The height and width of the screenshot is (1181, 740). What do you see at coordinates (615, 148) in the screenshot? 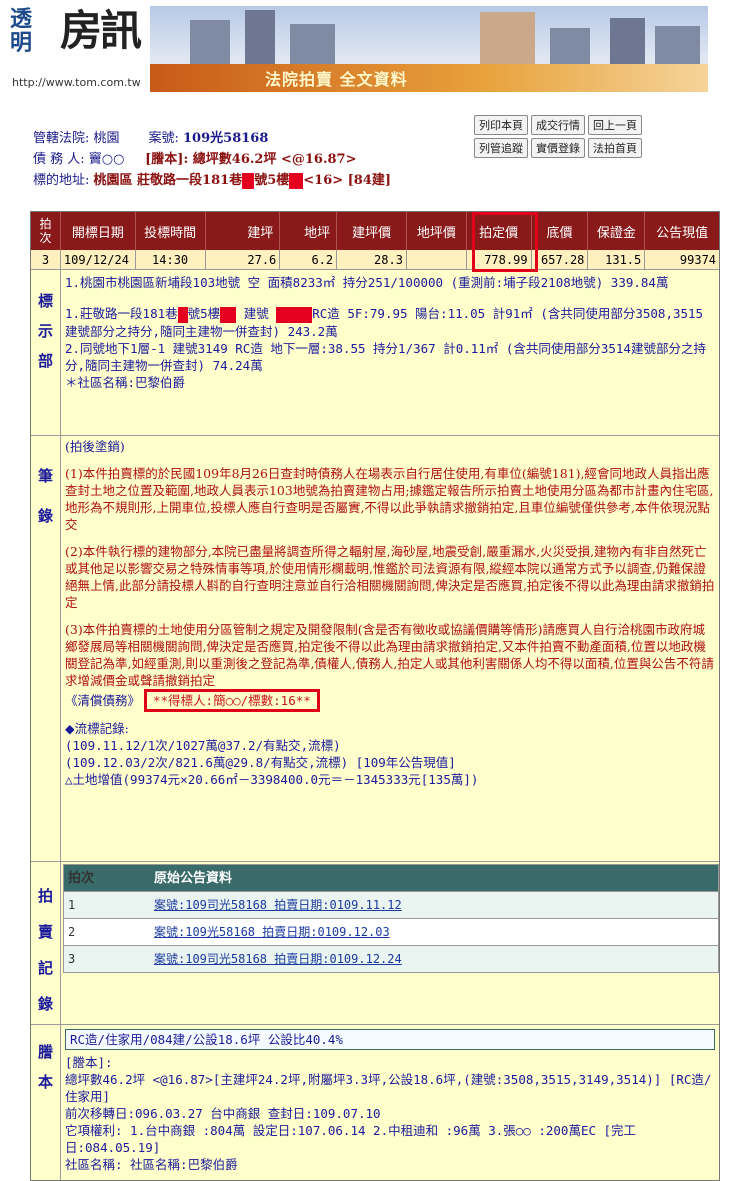
I see `auction-home-button: 法拍首頁` at bounding box center [615, 148].